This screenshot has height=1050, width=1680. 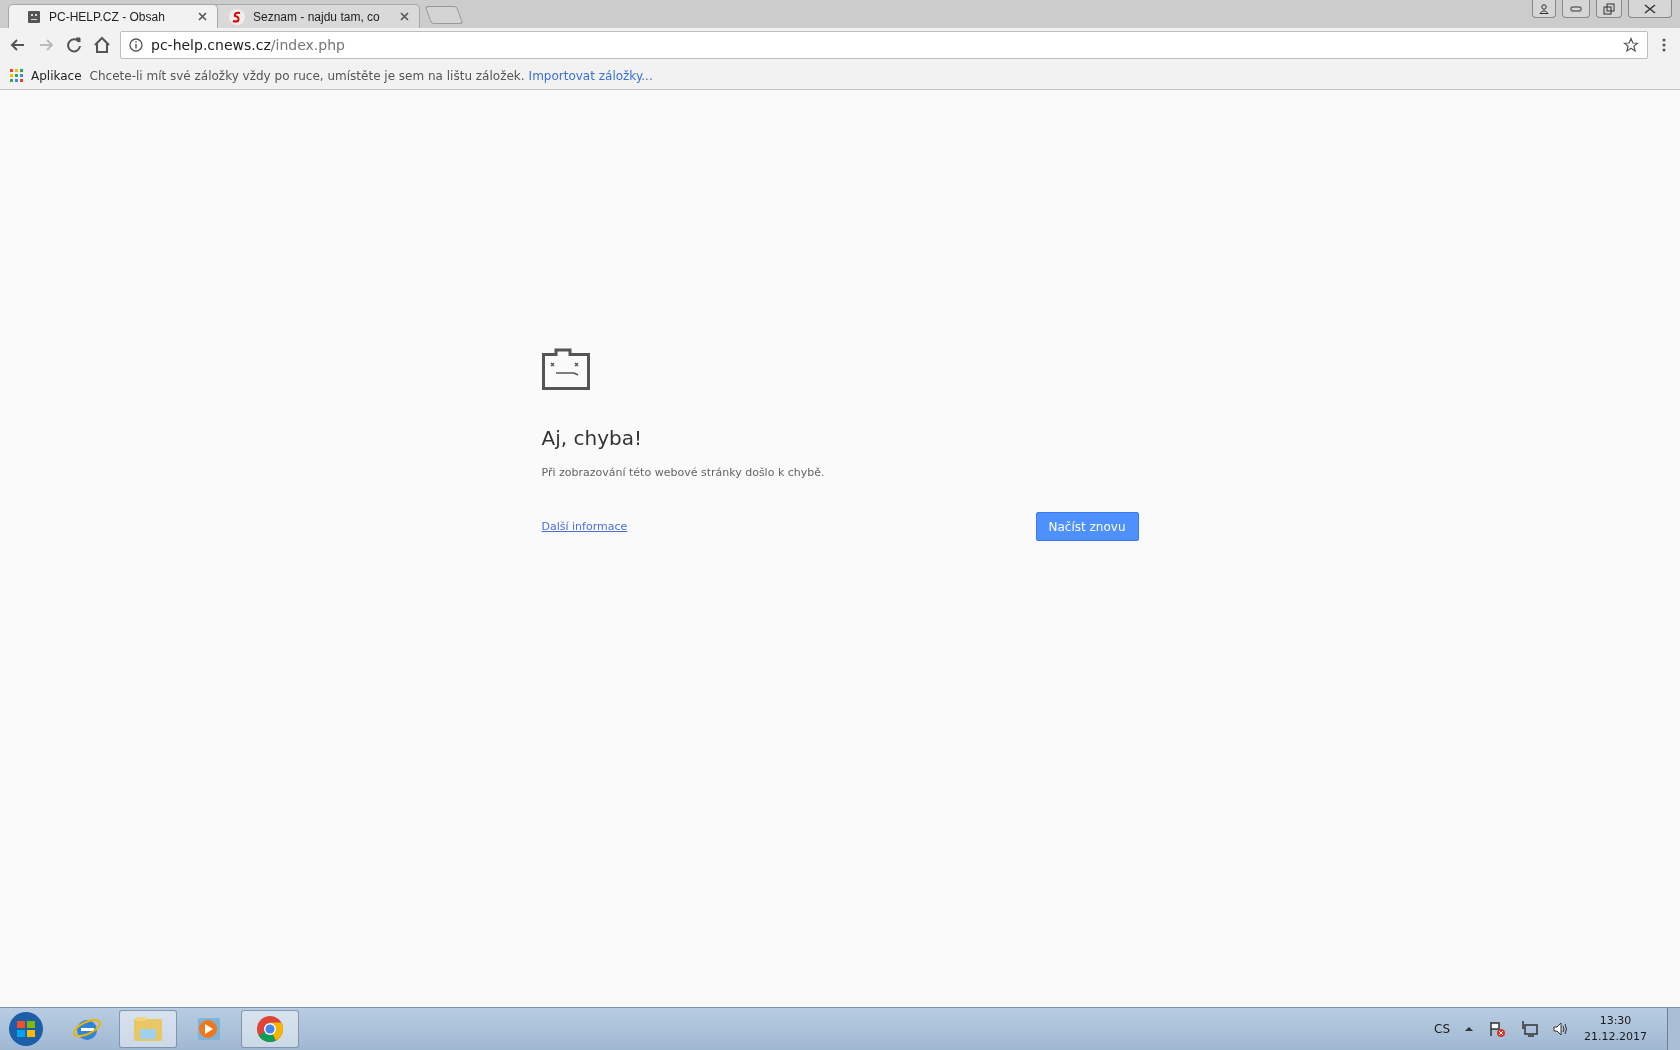 What do you see at coordinates (1469, 1029) in the screenshot?
I see `caret-up-icon` at bounding box center [1469, 1029].